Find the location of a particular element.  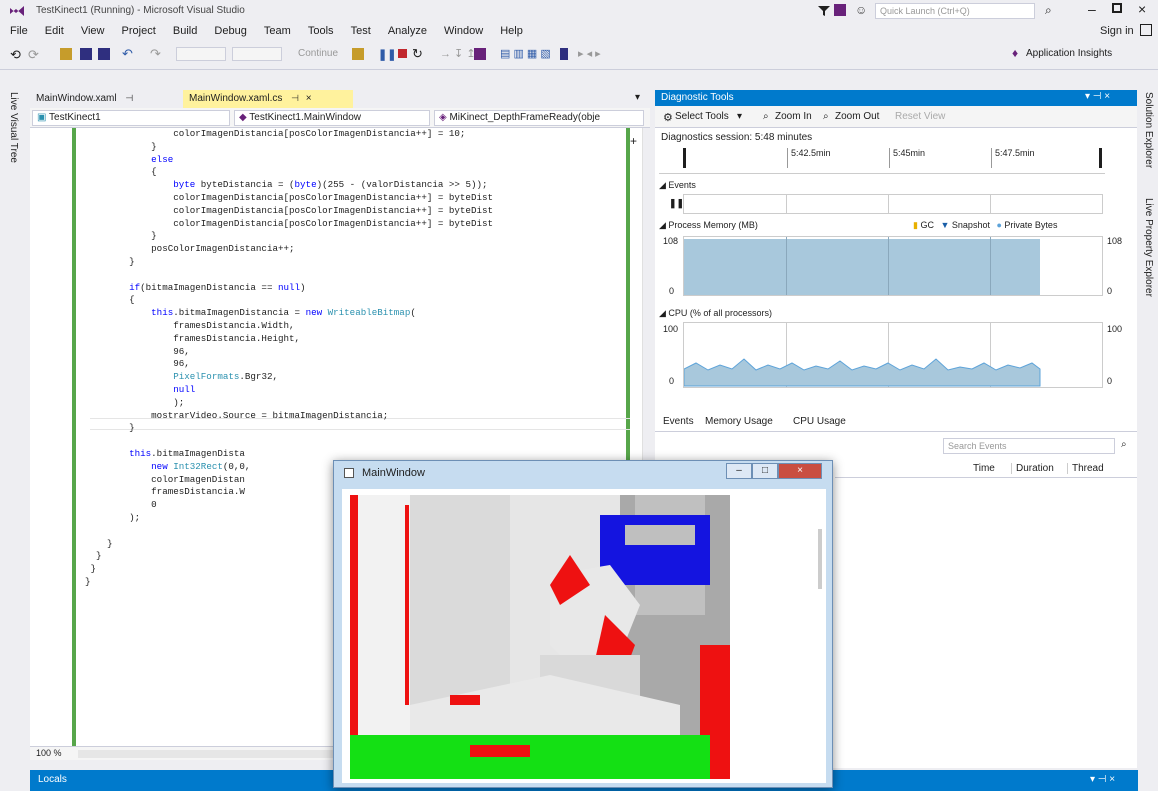

menu-debug: Debug is located at coordinates (230, 31).